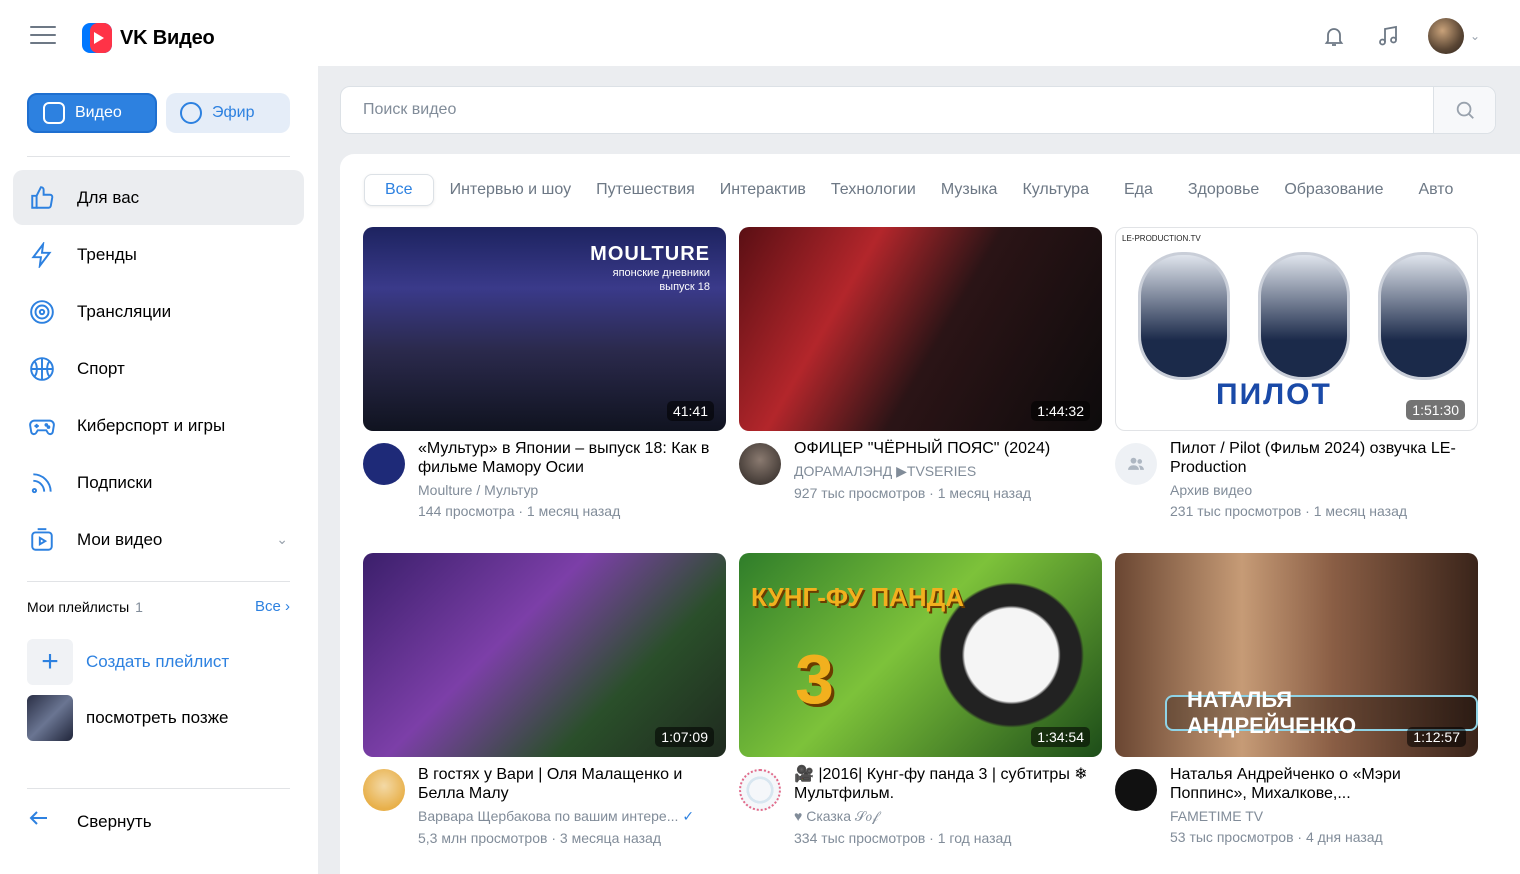  Describe the element at coordinates (78, 606) in the screenshot. I see `playlists-title: Мои плейлисты` at that location.